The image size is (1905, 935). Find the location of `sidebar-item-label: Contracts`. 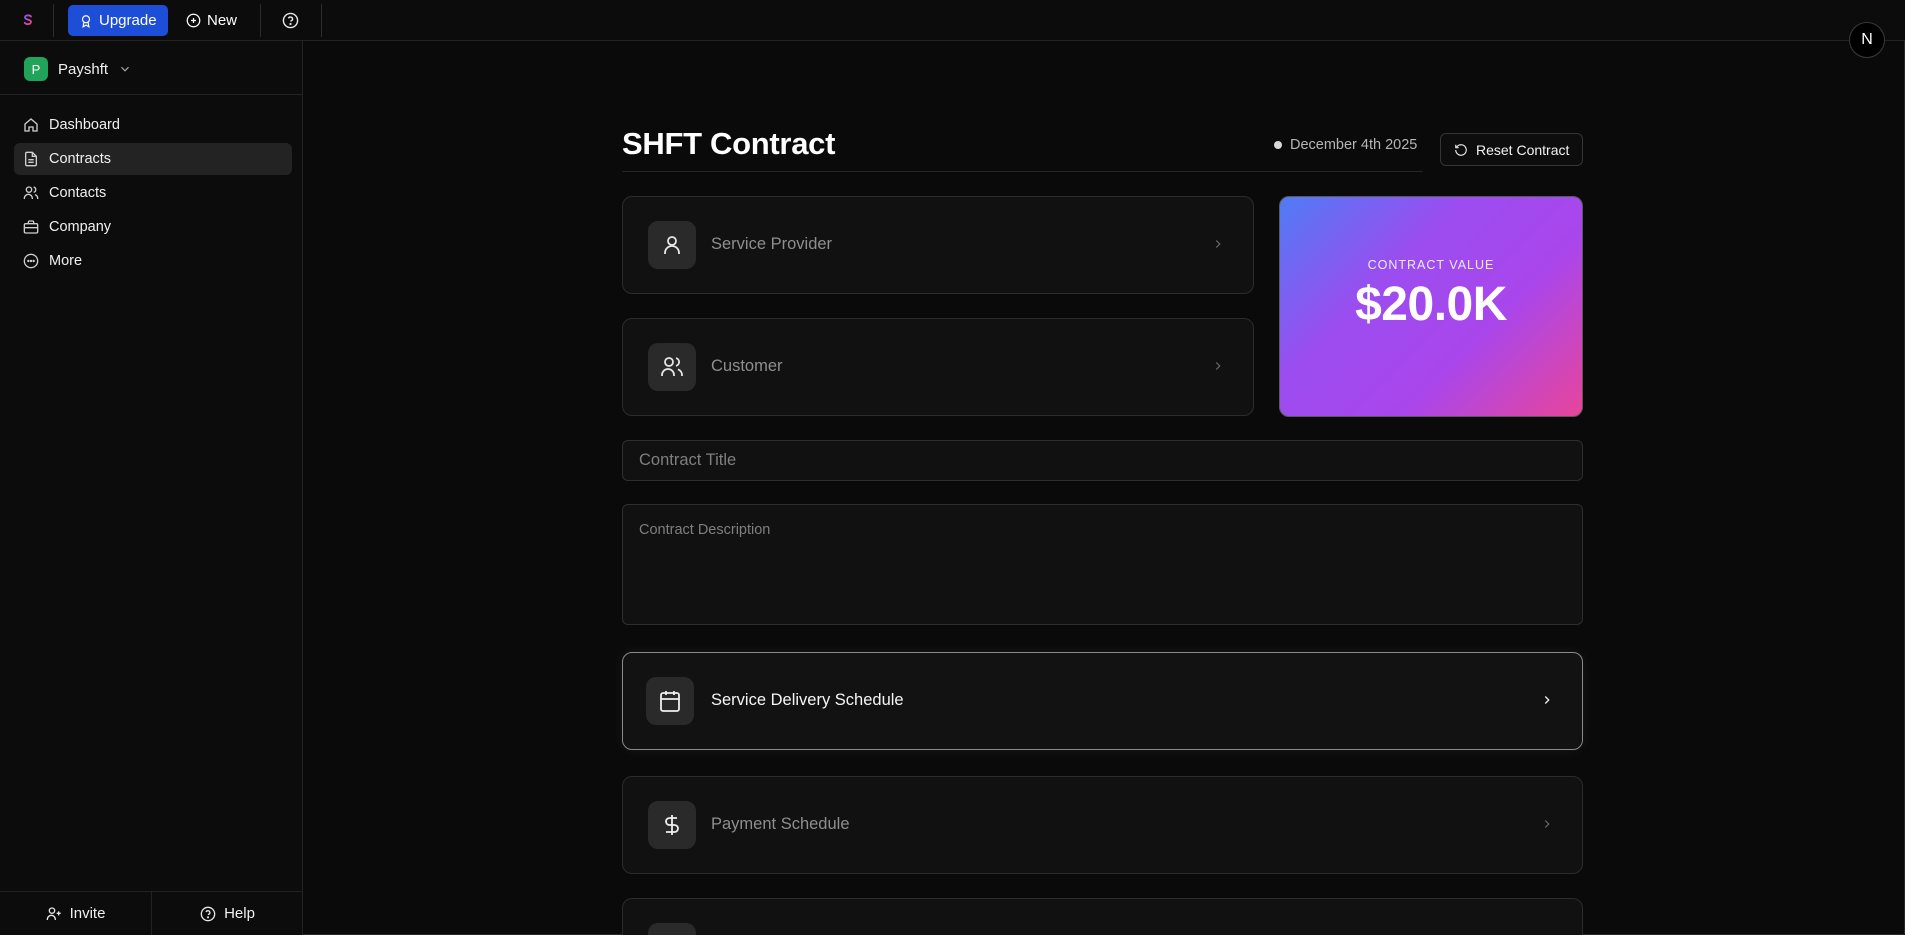

sidebar-item-label: Contracts is located at coordinates (80, 159).